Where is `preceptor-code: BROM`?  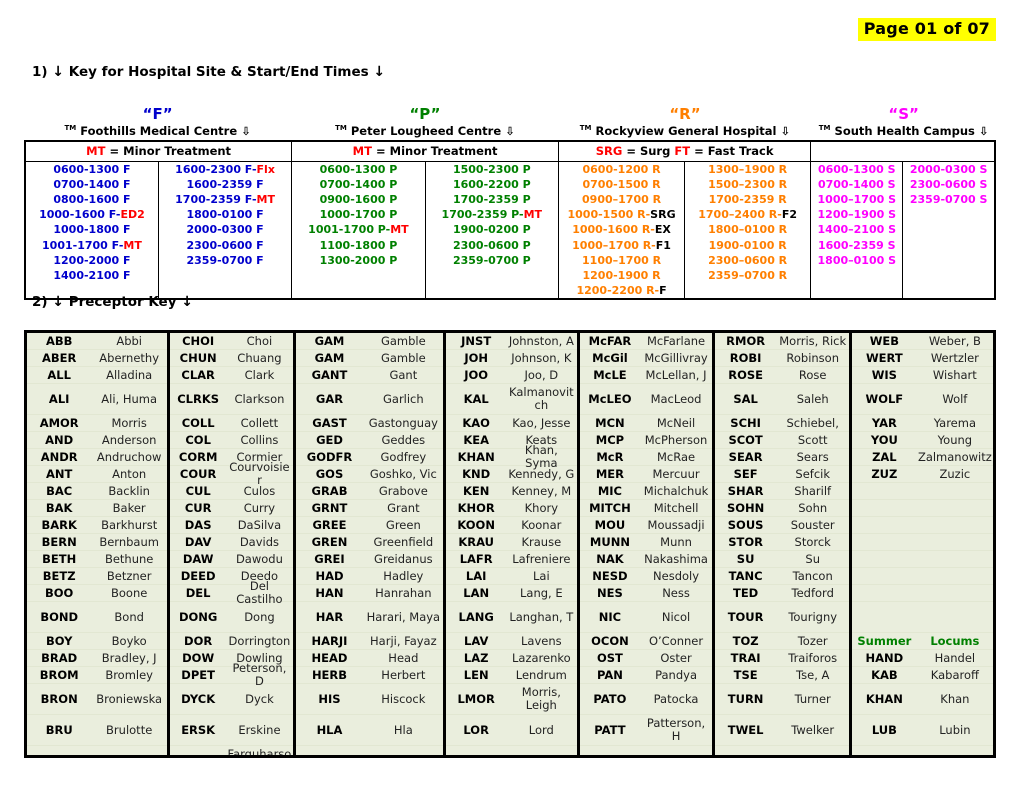 preceptor-code: BROM is located at coordinates (59, 674).